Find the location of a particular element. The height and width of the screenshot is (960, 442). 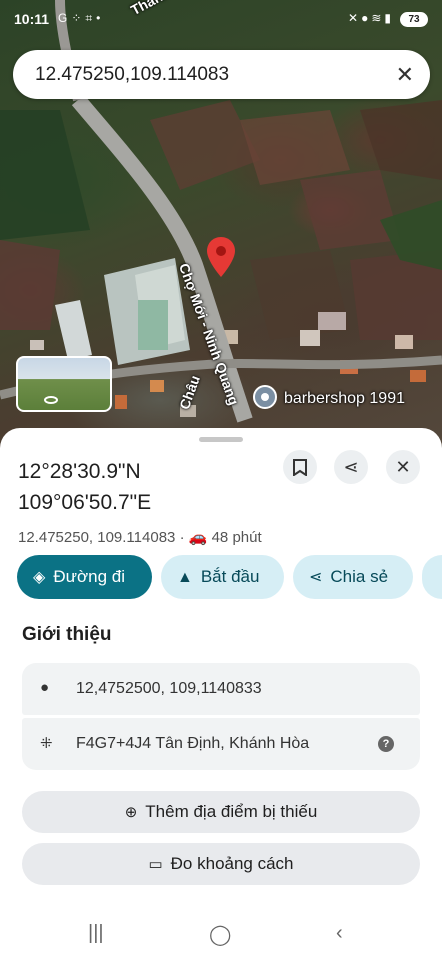

screenshot-icon: ⌗ is located at coordinates (91, 18).